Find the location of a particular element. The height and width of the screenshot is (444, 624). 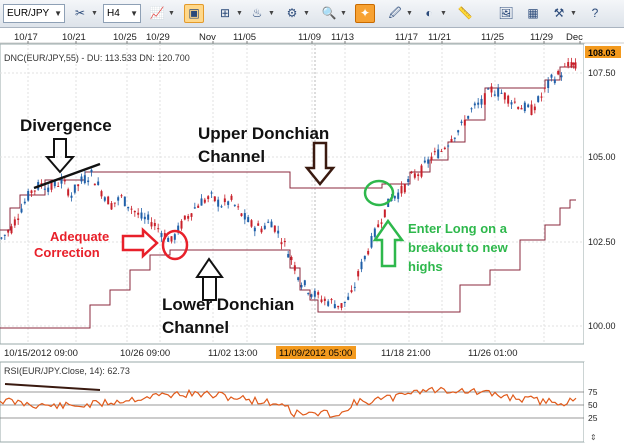

help-icon: ? is located at coordinates (595, 13).